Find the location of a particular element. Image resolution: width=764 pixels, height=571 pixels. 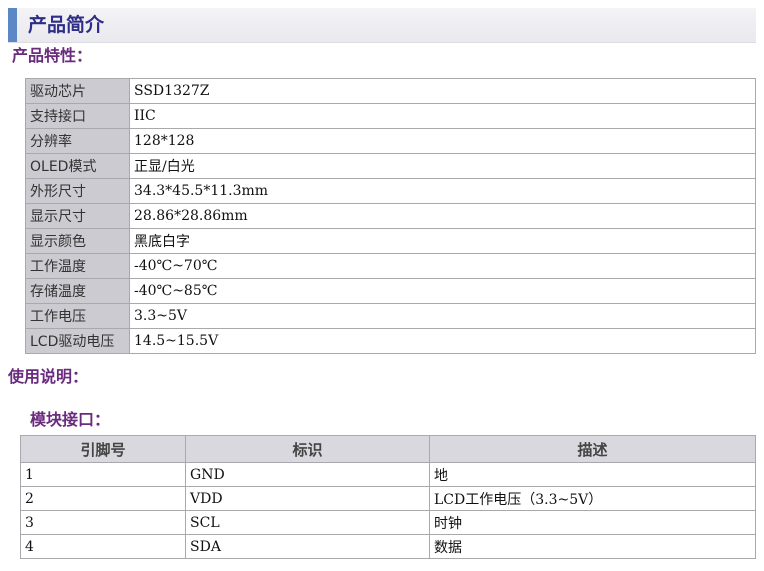

spec-key: 驱动芯片 is located at coordinates (77, 91).